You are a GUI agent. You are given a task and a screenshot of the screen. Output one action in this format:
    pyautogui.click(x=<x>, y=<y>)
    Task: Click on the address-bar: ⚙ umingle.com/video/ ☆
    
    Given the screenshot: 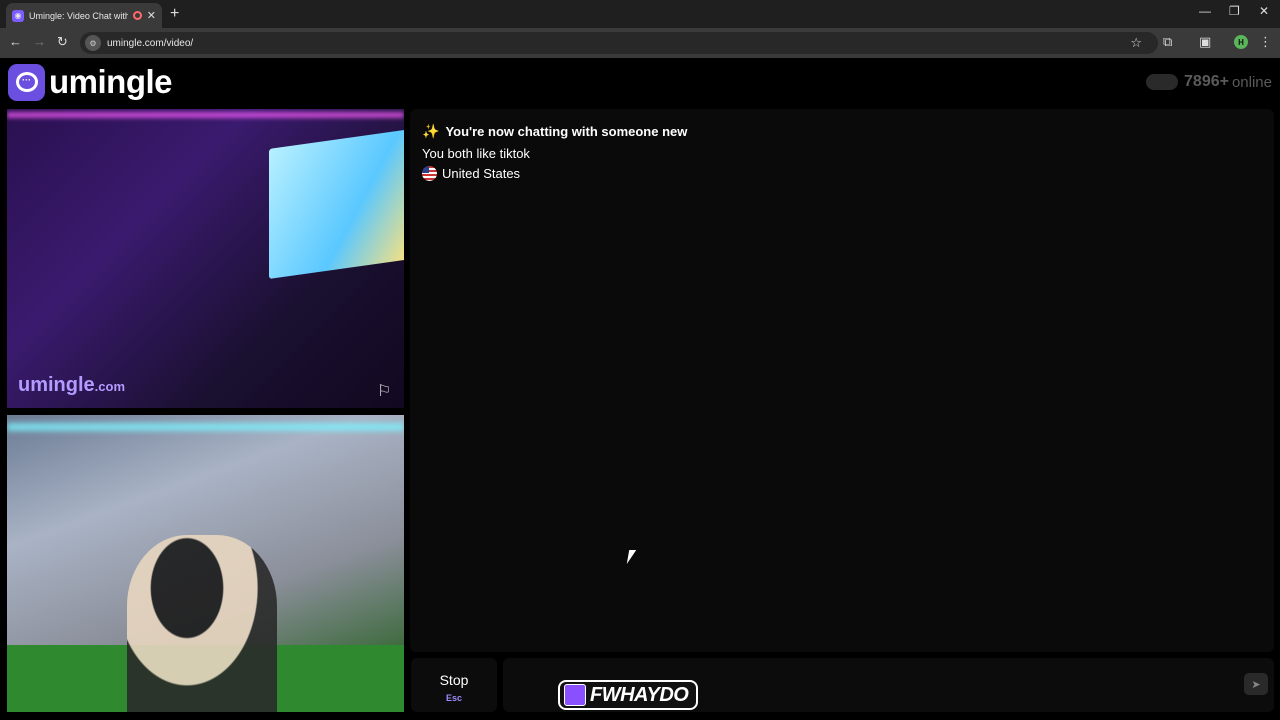 What is the action you would take?
    pyautogui.click(x=619, y=43)
    